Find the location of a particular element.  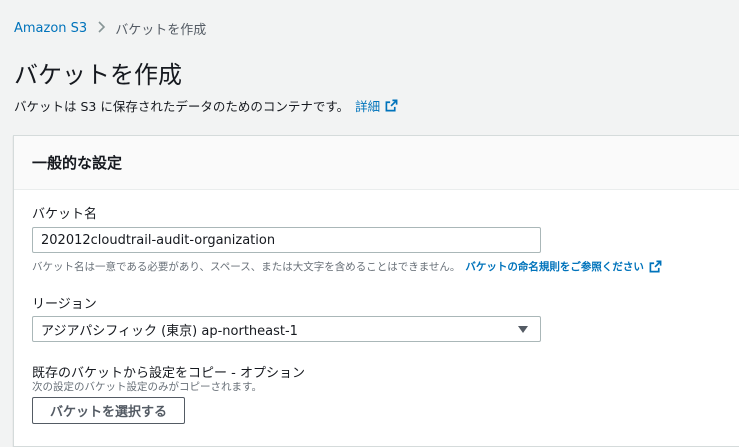

page-description-text: バケットは S3 に保存されたデータのためのコンテナです。 is located at coordinates (182, 106).